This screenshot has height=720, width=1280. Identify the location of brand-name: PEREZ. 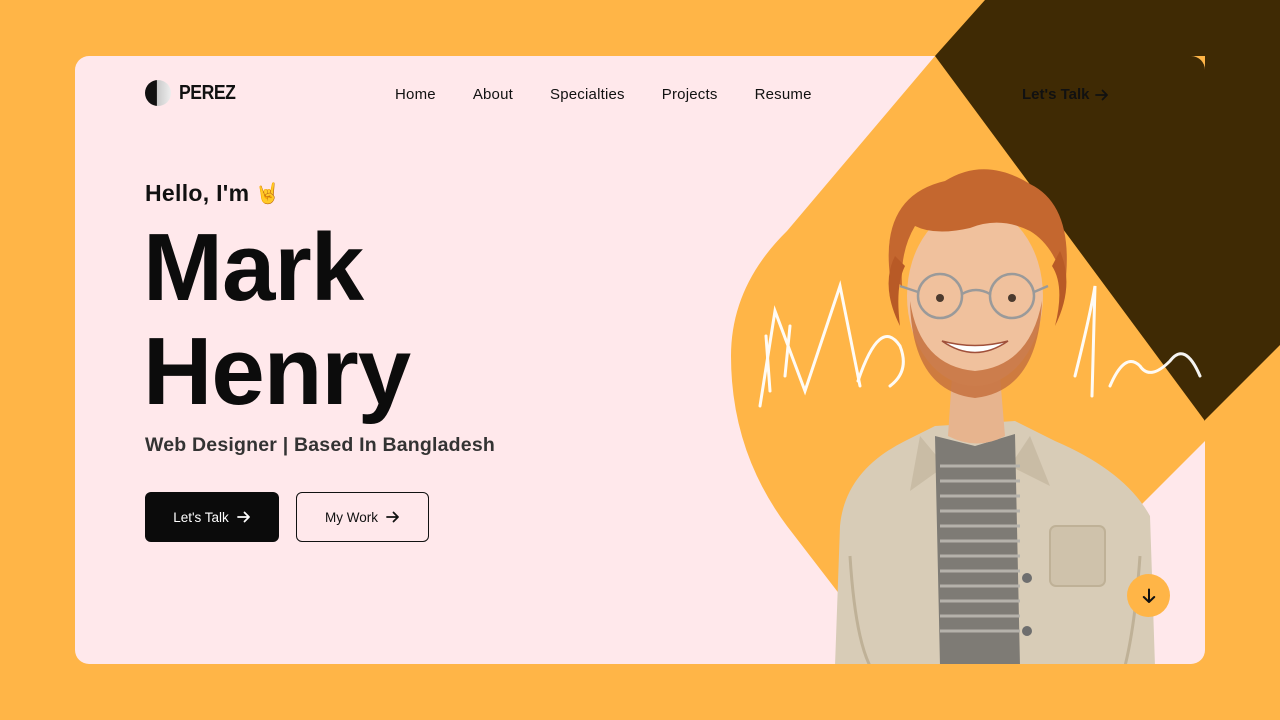
(207, 92).